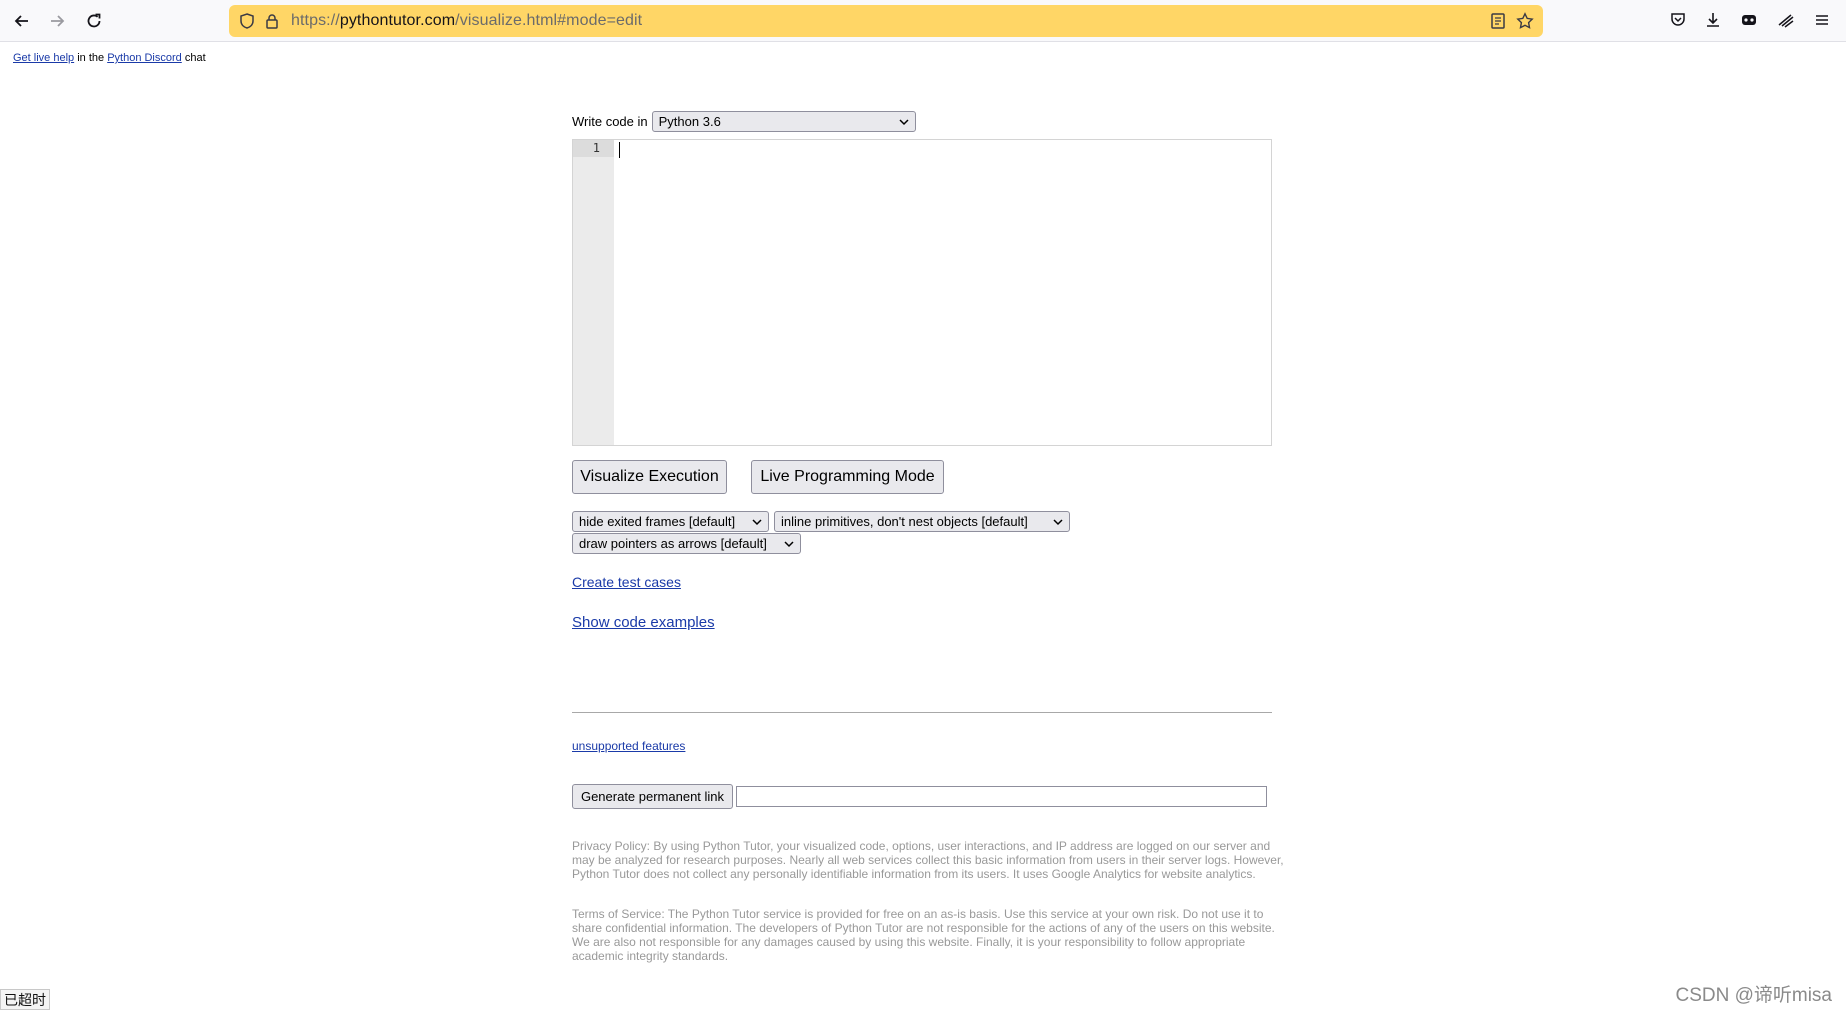 This screenshot has height=1010, width=1846. I want to click on extensions-button, so click(1786, 20).